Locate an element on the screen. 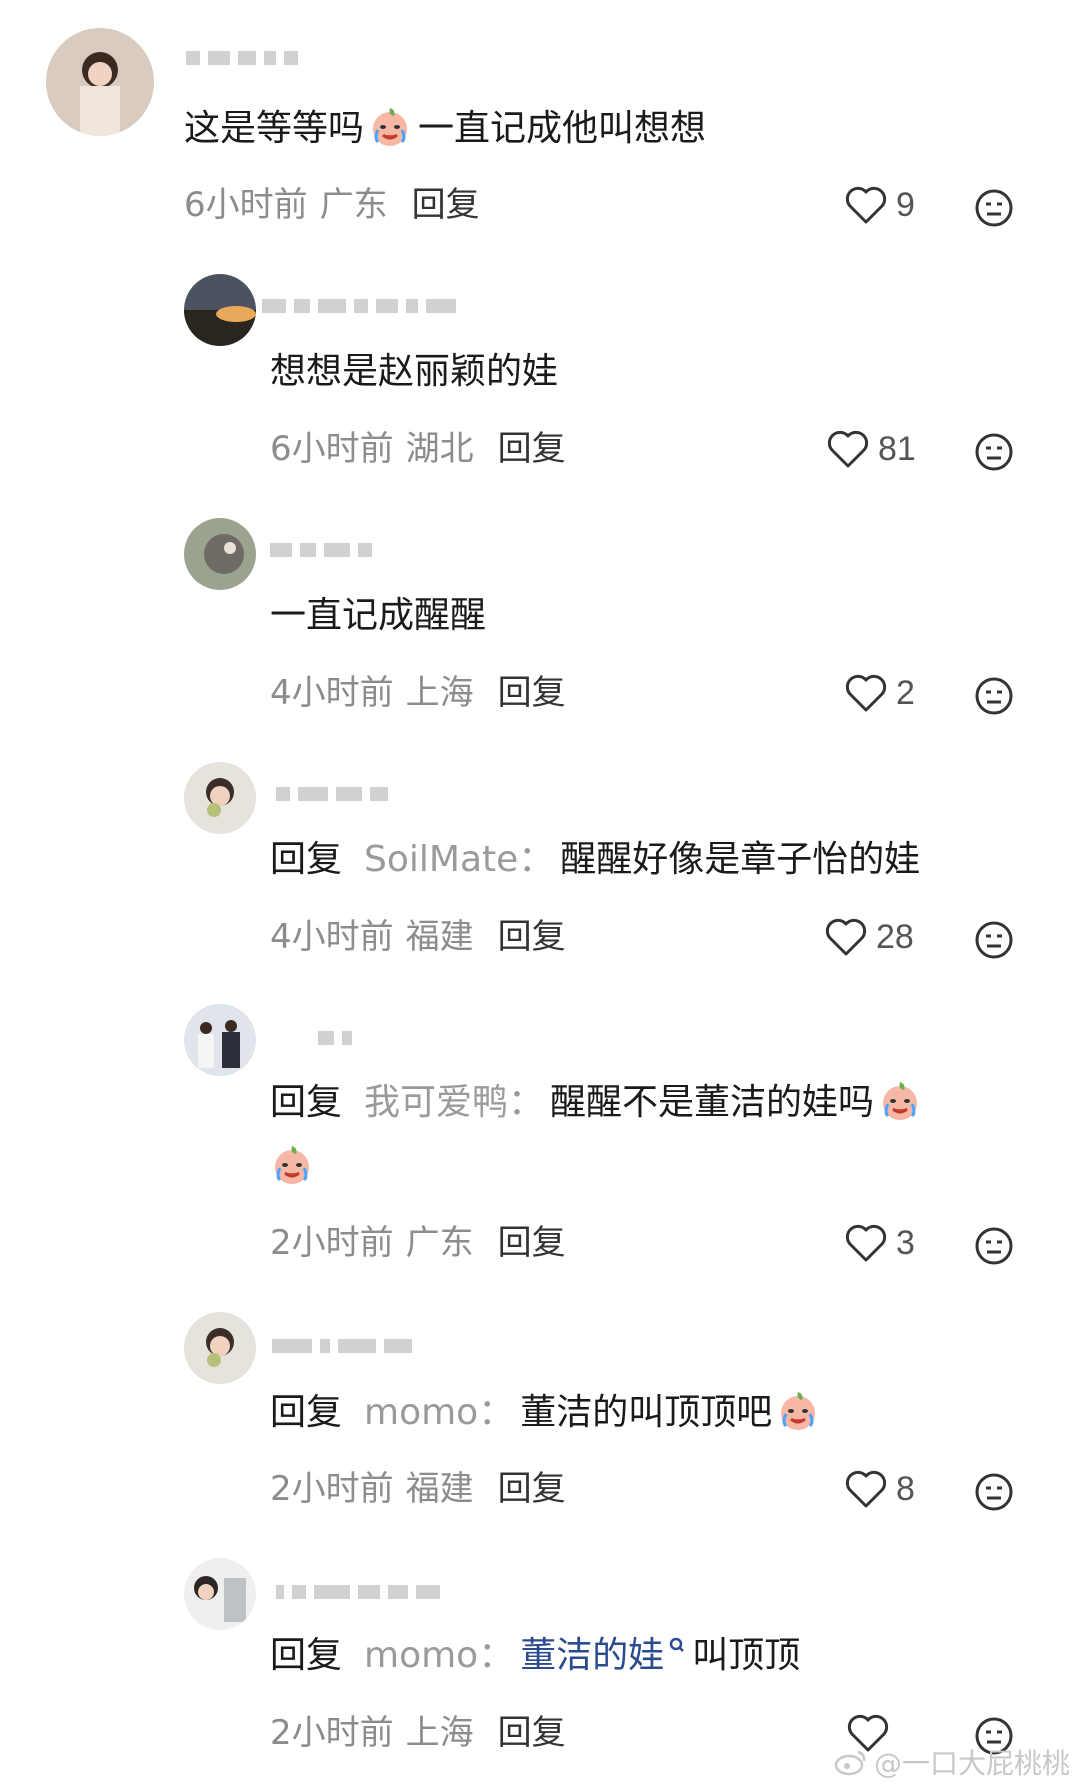 The height and width of the screenshot is (1790, 1080). comment-meta: 6小时前 湖北 回复 is located at coordinates (418, 449).